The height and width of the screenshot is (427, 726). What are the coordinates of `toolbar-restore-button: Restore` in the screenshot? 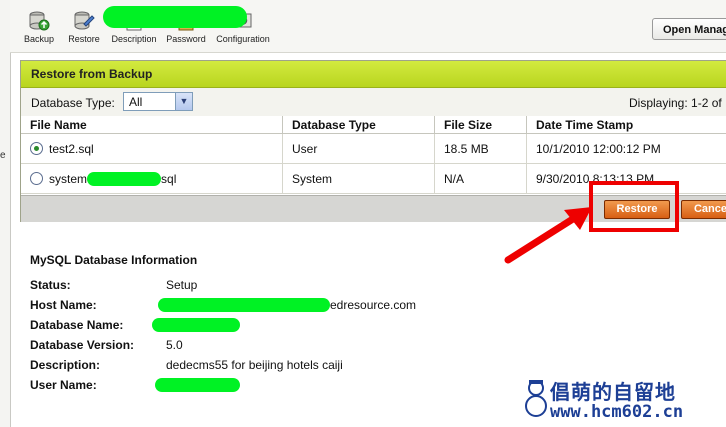 It's located at (84, 27).